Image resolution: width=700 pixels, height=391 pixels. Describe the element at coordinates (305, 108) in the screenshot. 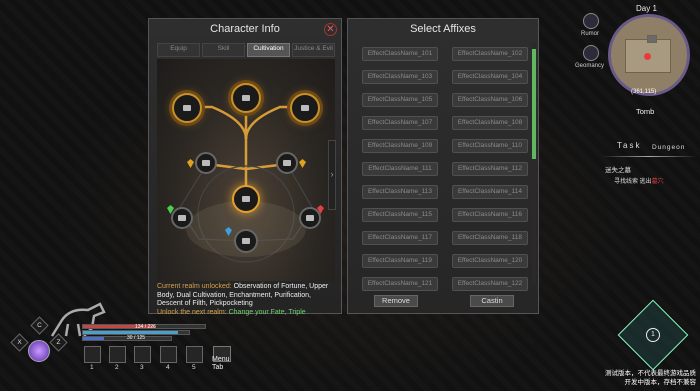

I see `cultivation-node-top-right` at that location.